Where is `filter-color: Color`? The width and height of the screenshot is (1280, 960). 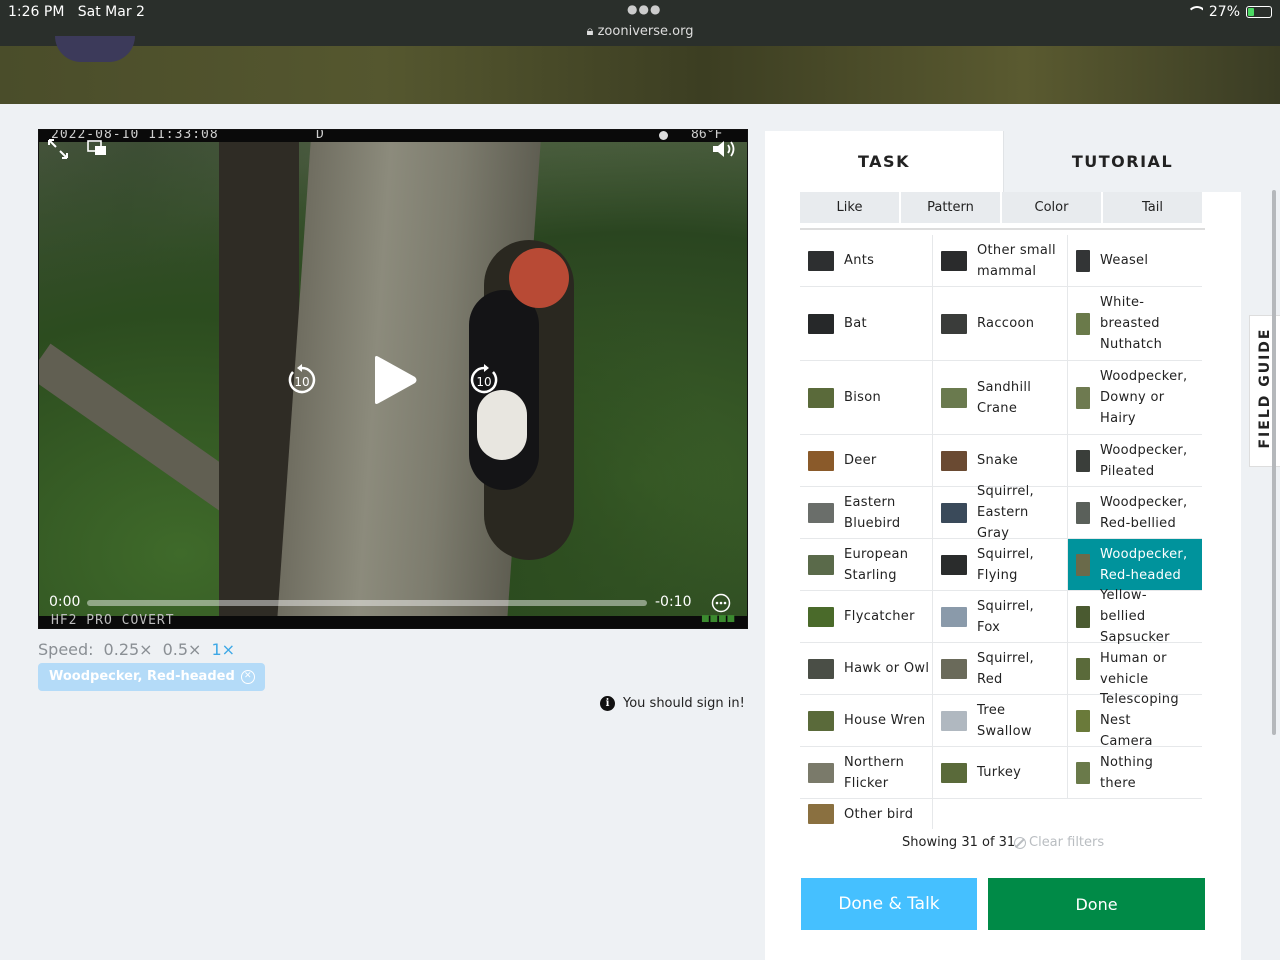
filter-color: Color is located at coordinates (1052, 207).